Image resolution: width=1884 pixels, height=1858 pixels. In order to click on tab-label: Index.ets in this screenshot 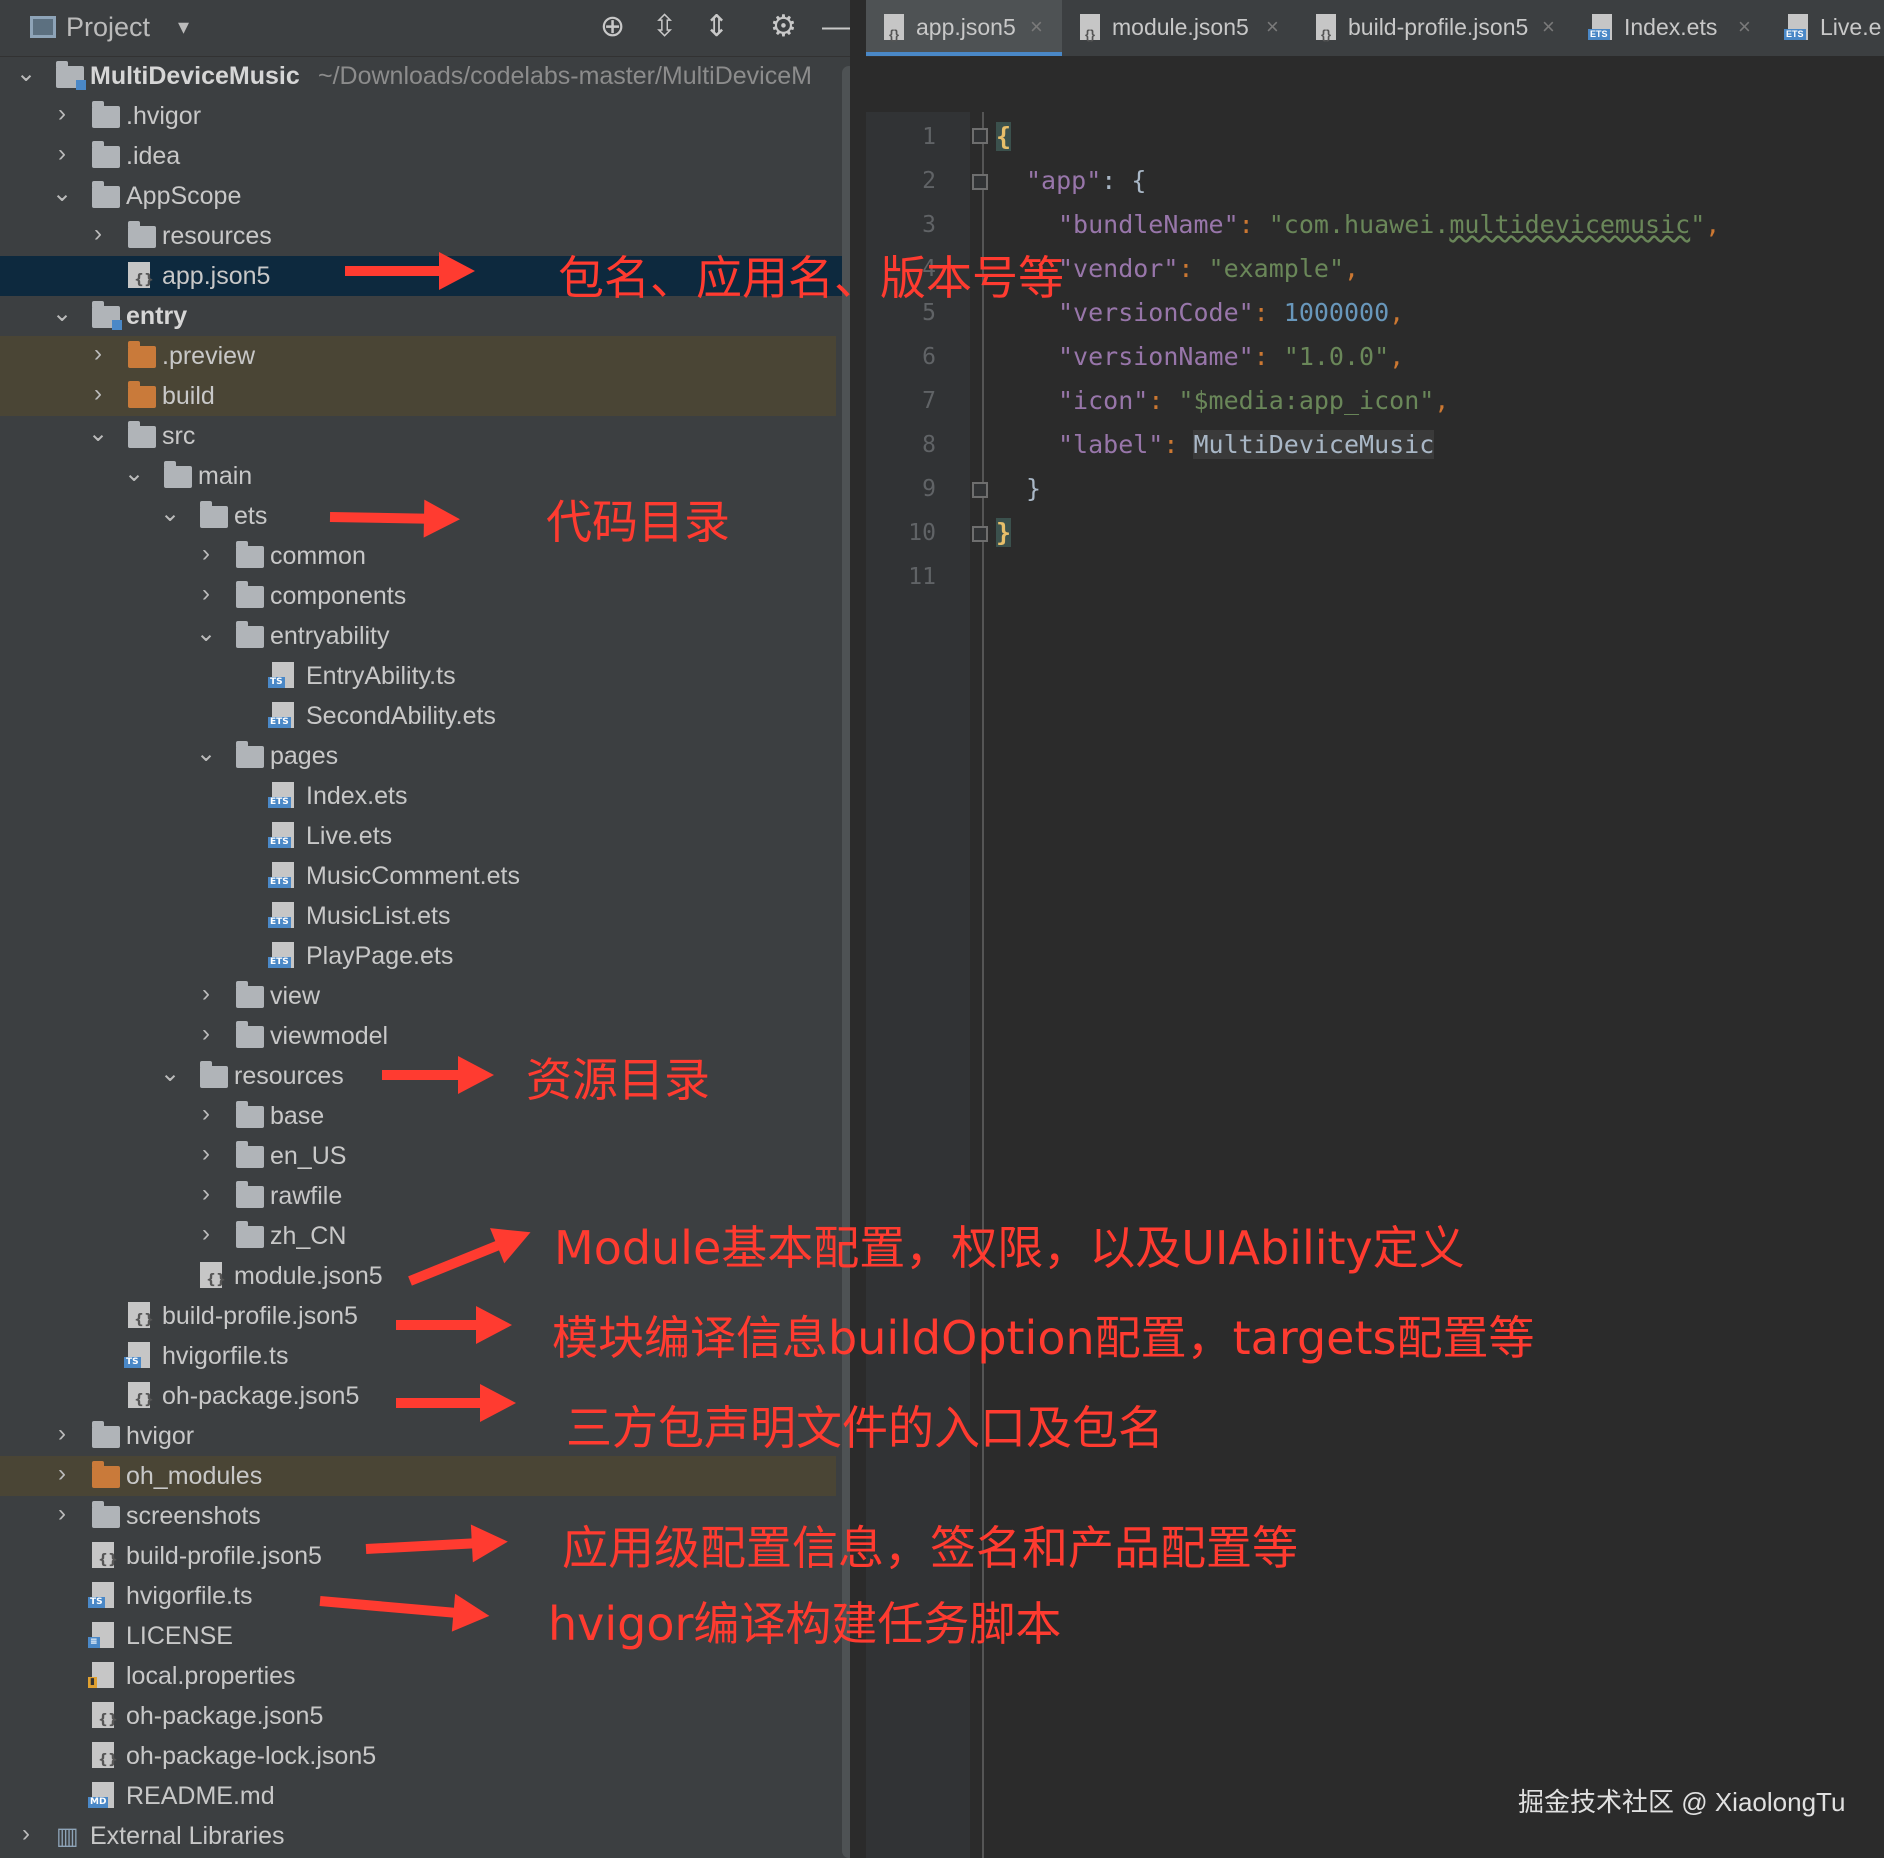, I will do `click(1671, 27)`.